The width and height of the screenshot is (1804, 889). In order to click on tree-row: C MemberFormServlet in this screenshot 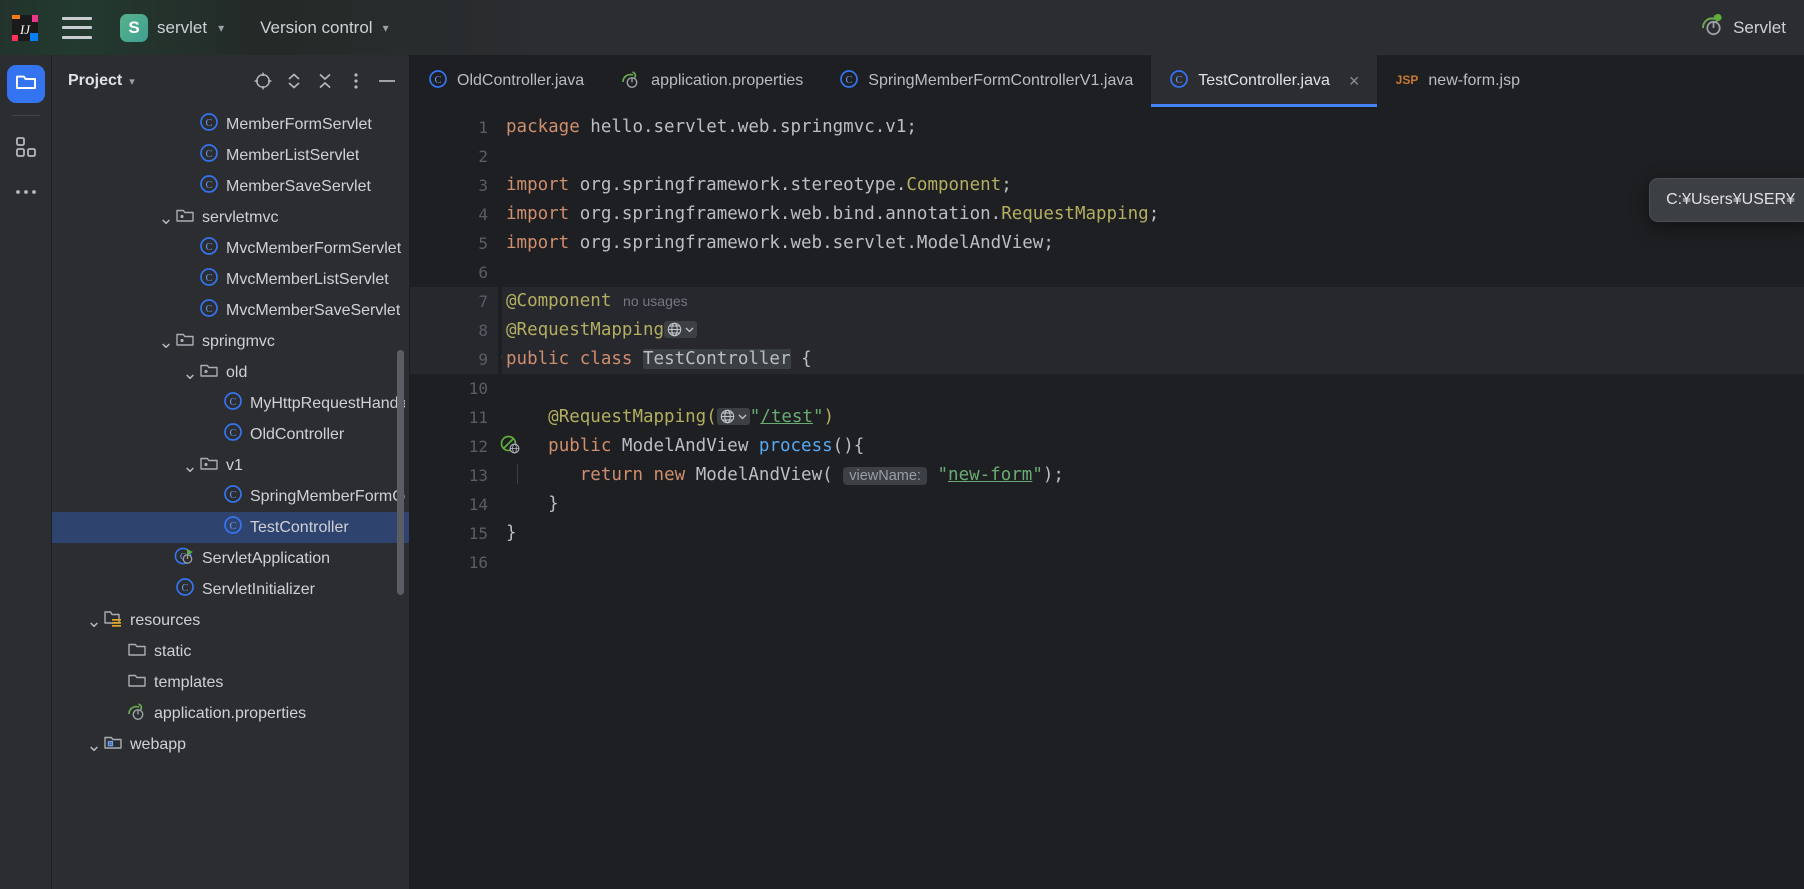, I will do `click(230, 124)`.